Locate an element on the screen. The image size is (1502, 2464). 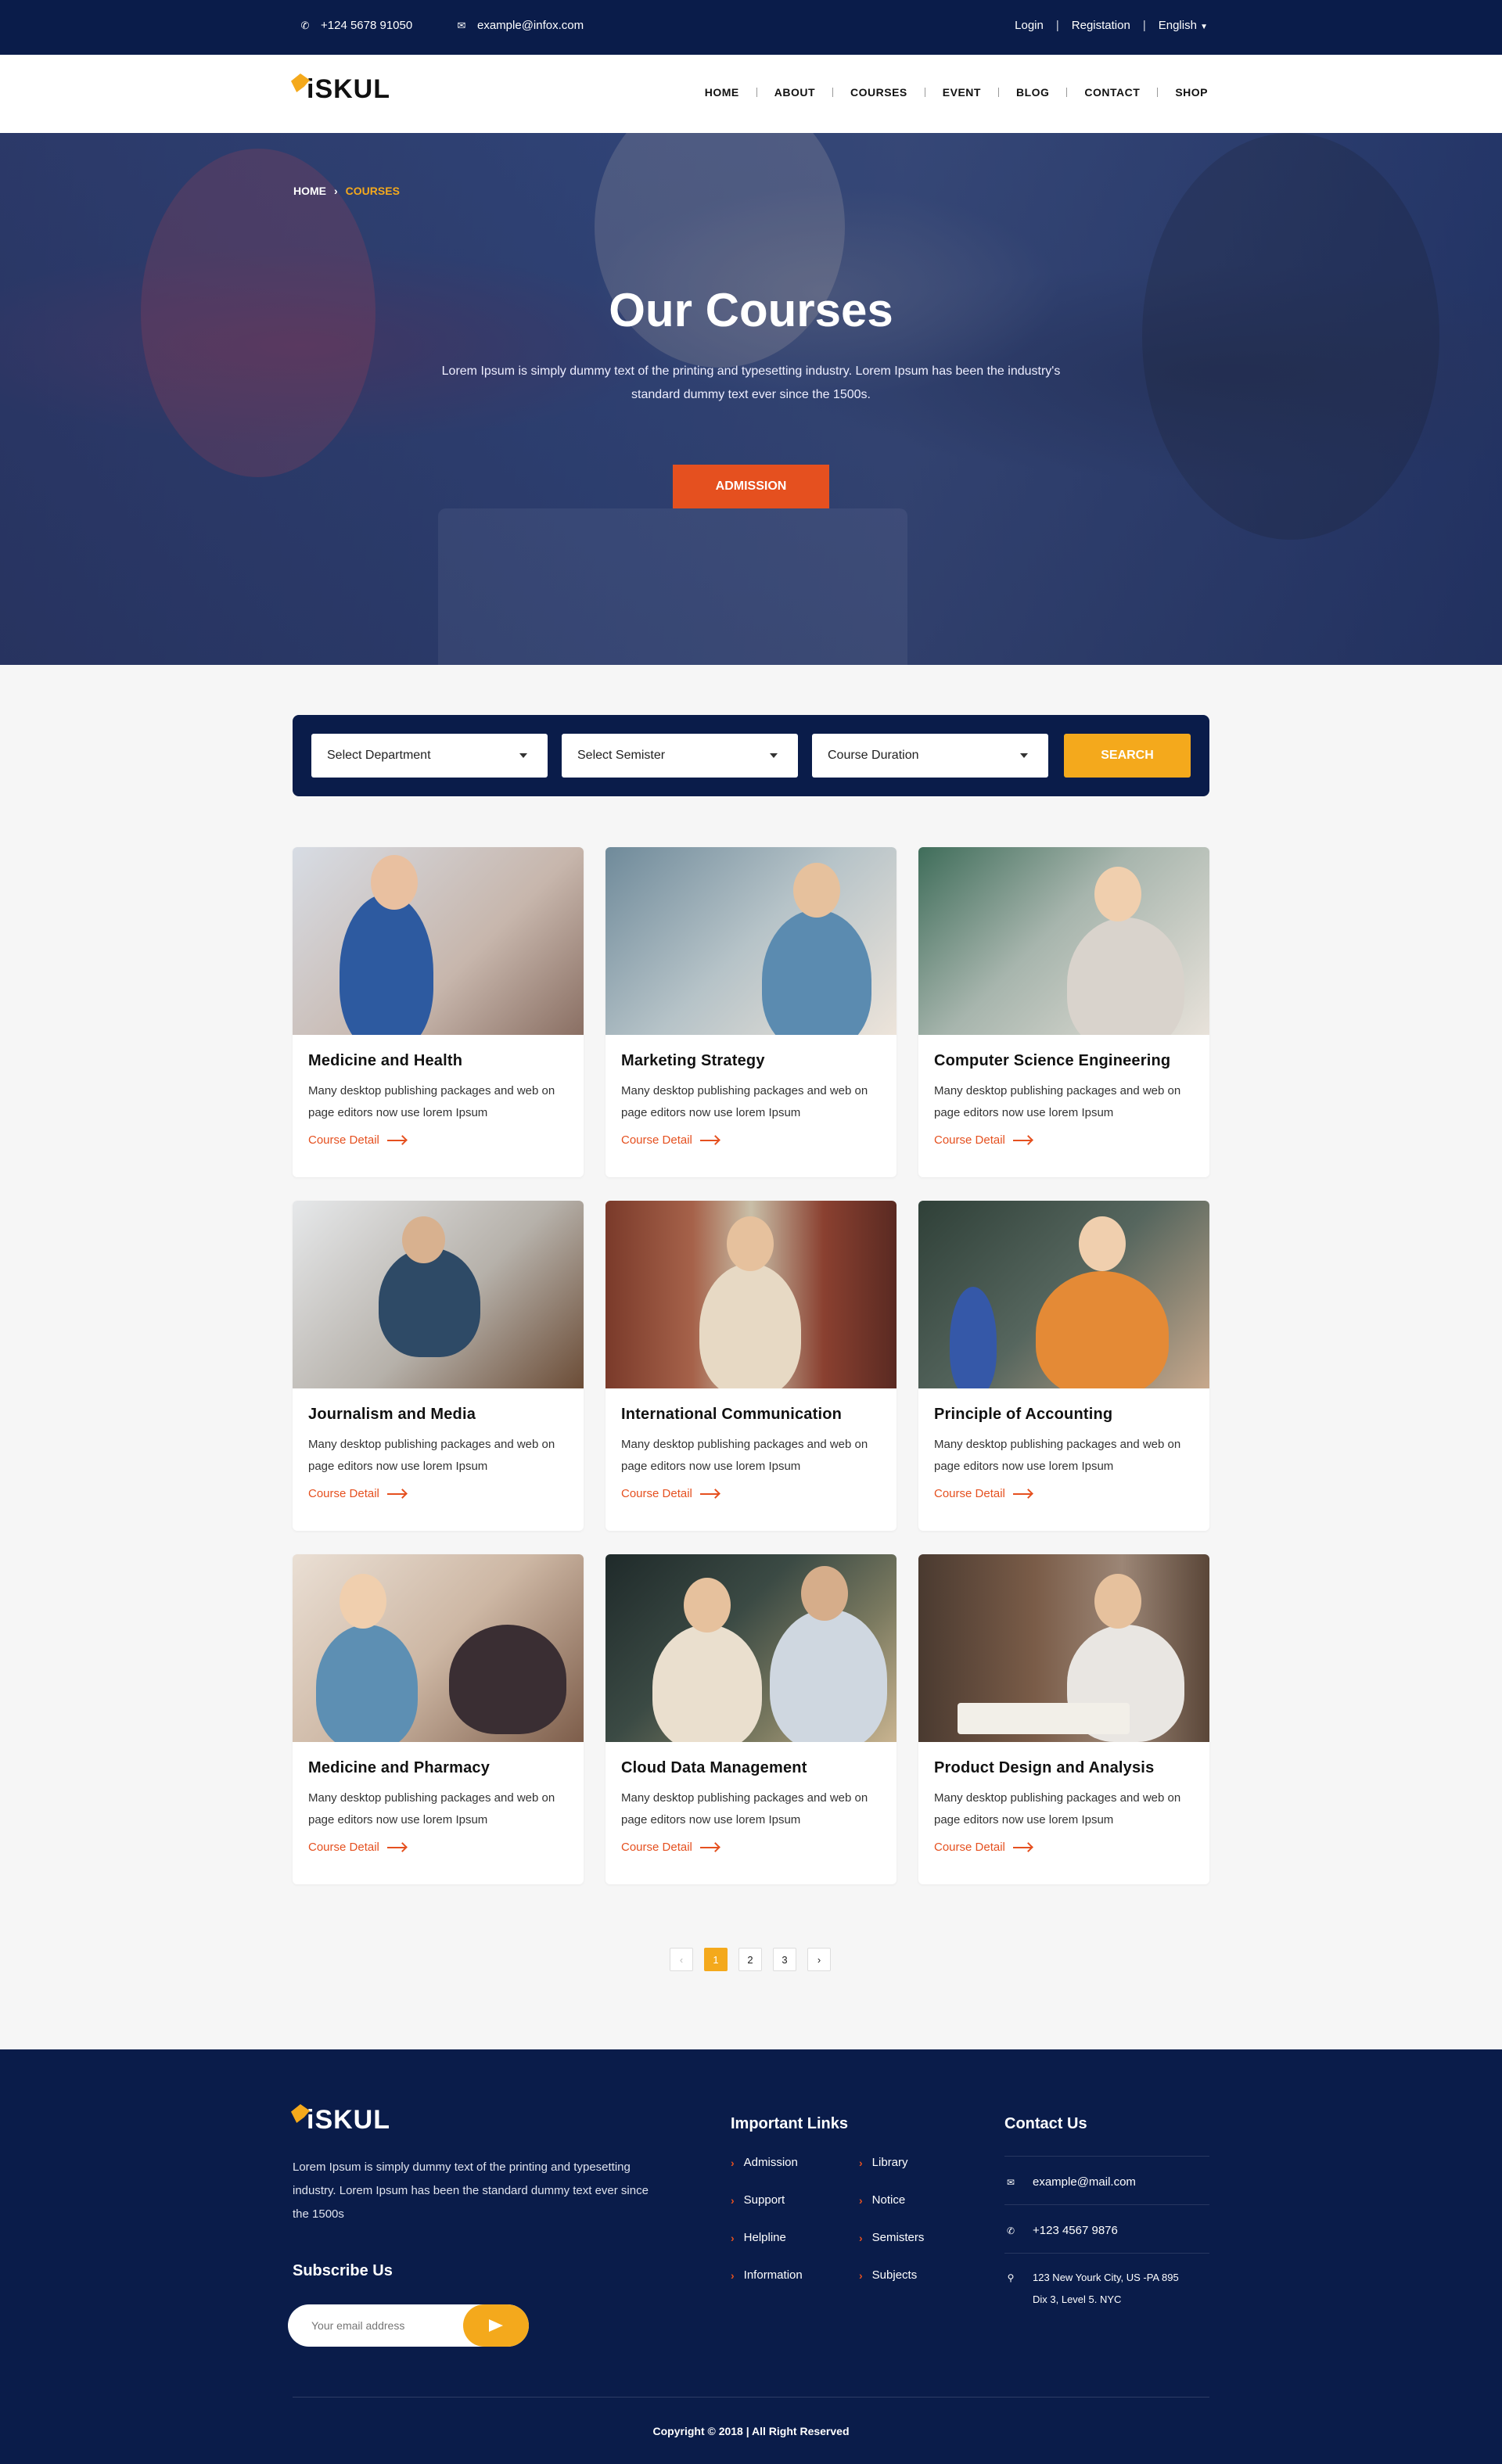
nav-about: ABOUT is located at coordinates (794, 92).